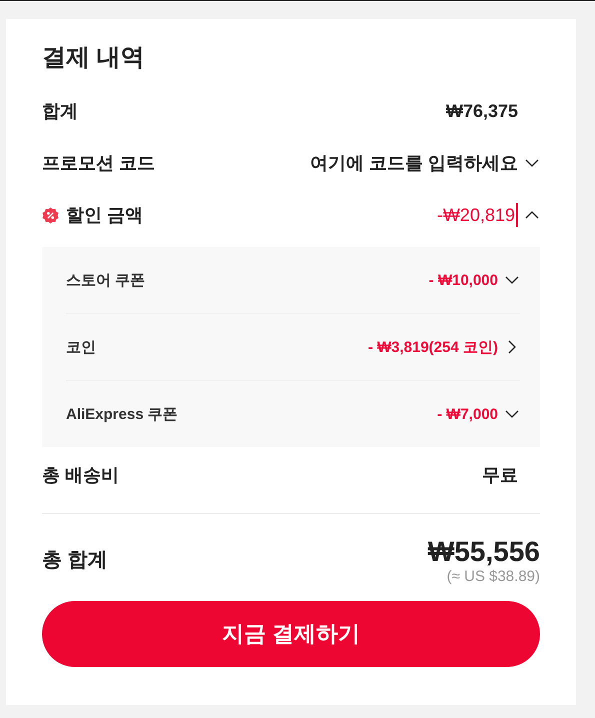  What do you see at coordinates (60, 111) in the screenshot?
I see `row-label: 합계` at bounding box center [60, 111].